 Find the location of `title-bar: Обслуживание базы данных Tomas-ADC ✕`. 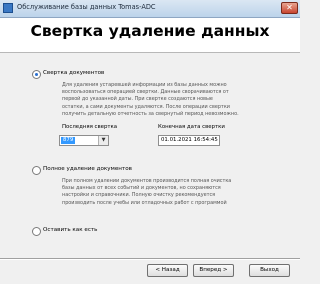

title-bar: Обслуживание базы данных Tomas-ADC ✕ is located at coordinates (150, 9).